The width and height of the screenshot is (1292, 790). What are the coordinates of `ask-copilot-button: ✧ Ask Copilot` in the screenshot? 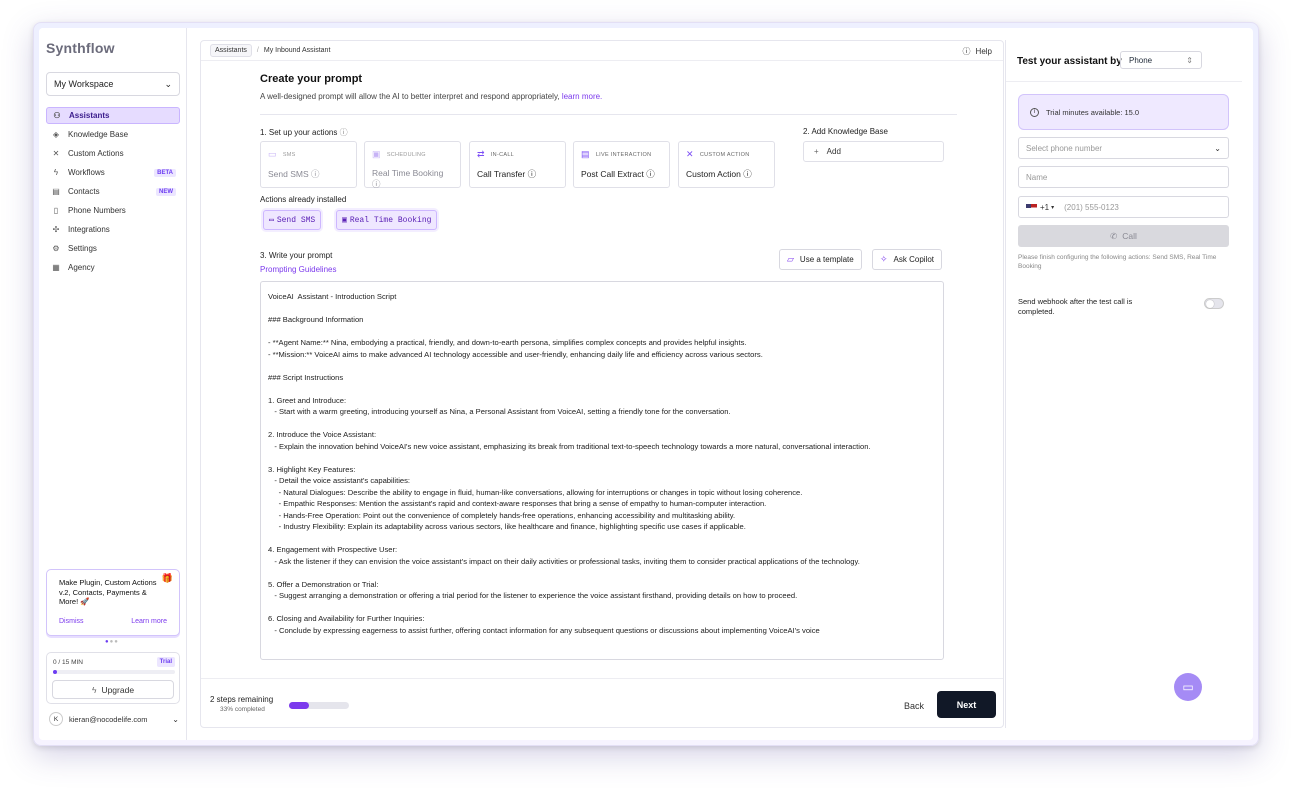 It's located at (907, 259).